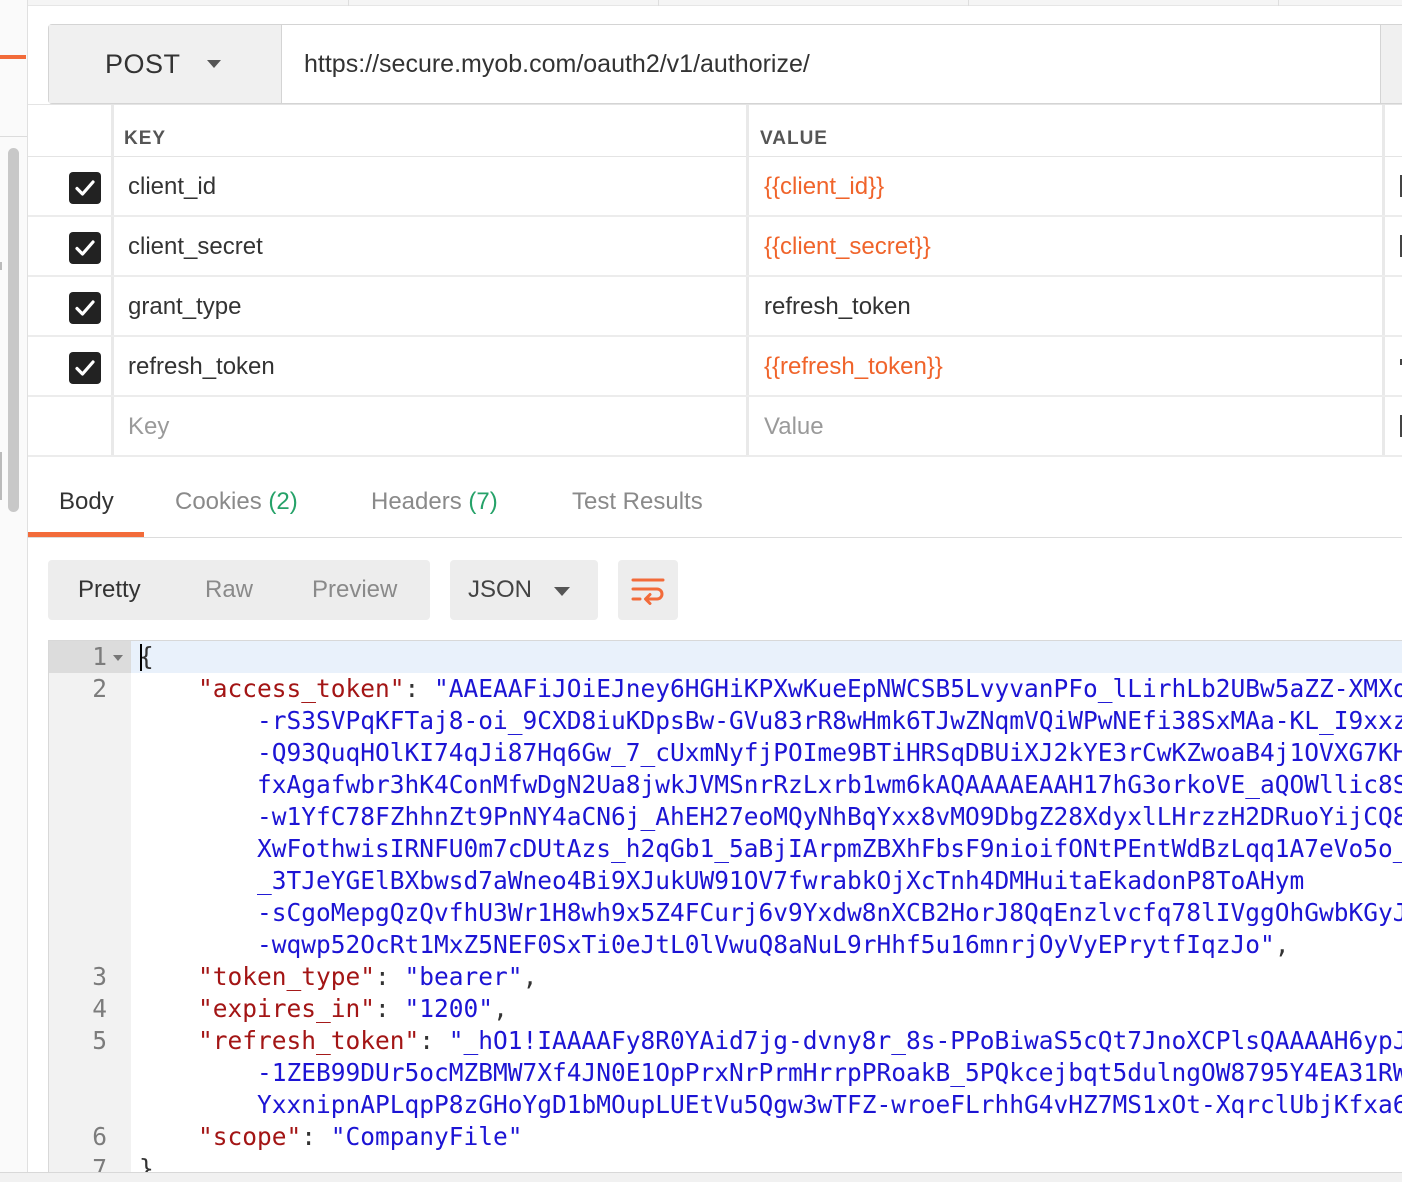 The width and height of the screenshot is (1402, 1182). What do you see at coordinates (715, 307) in the screenshot?
I see `param-row: grant_type refresh_token` at bounding box center [715, 307].